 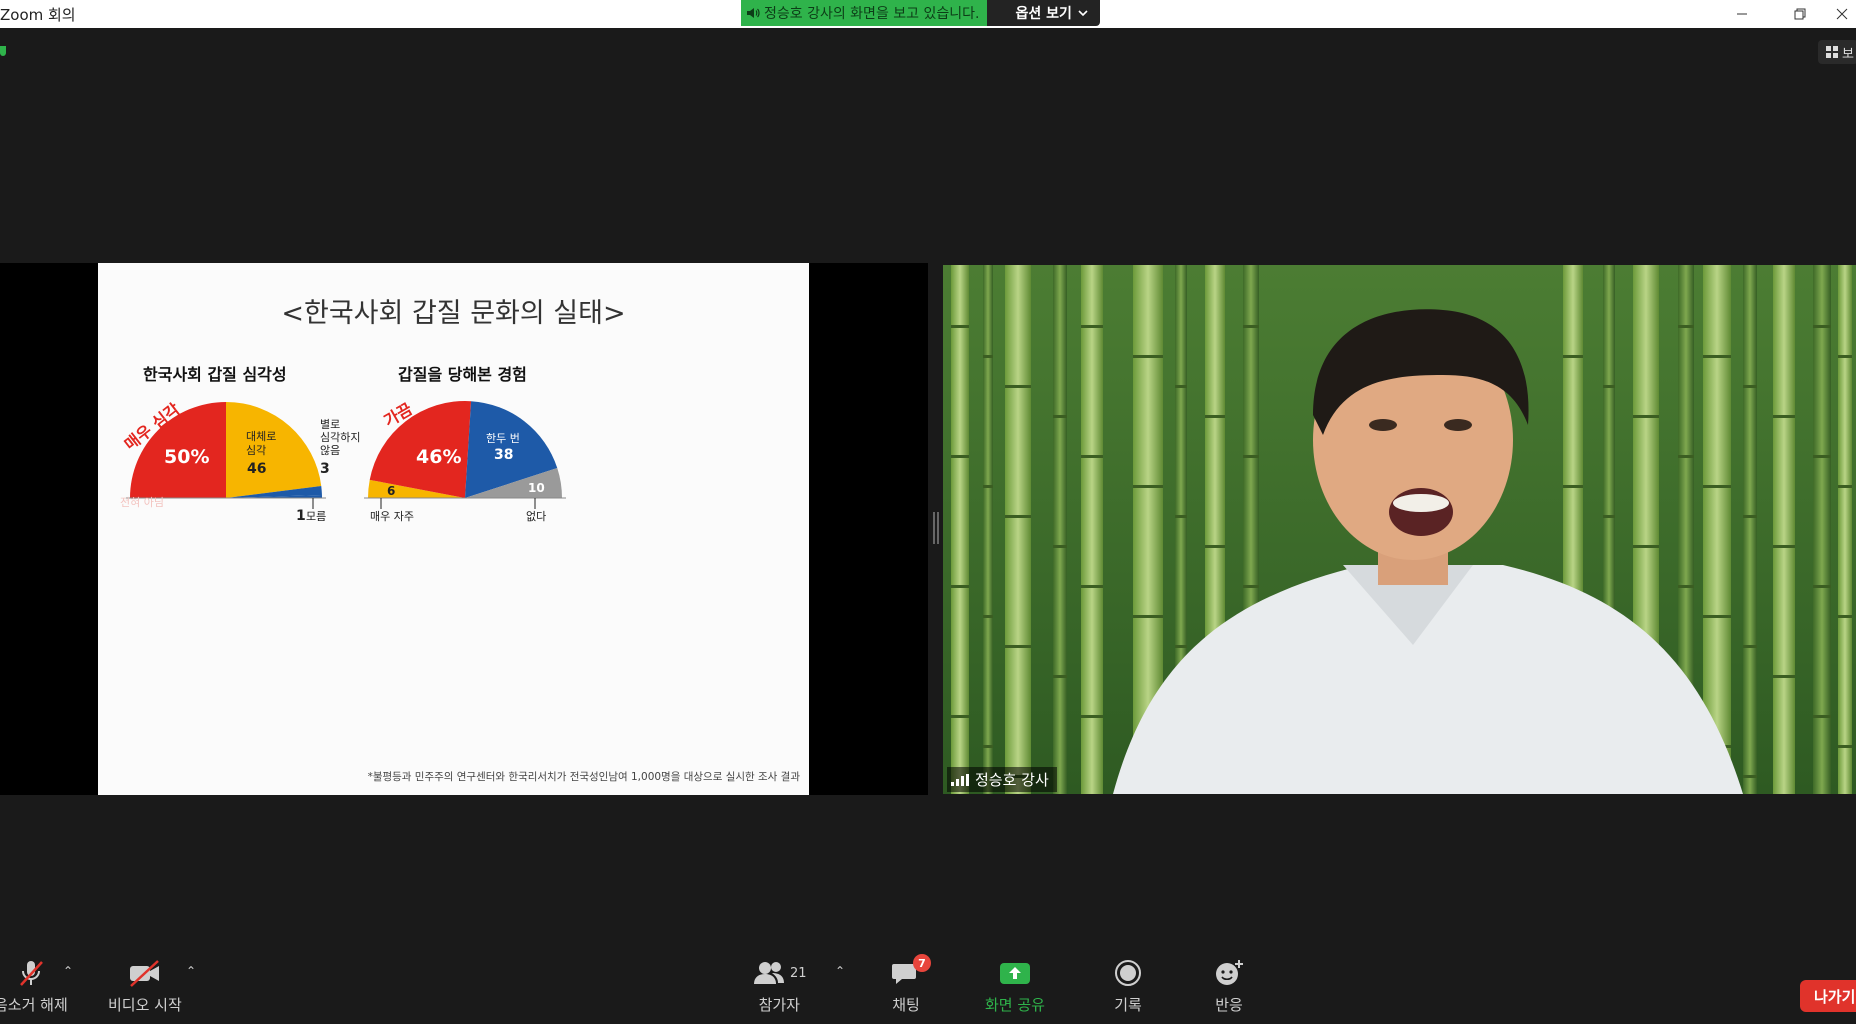 I want to click on view-button: 보, so click(x=1837, y=52).